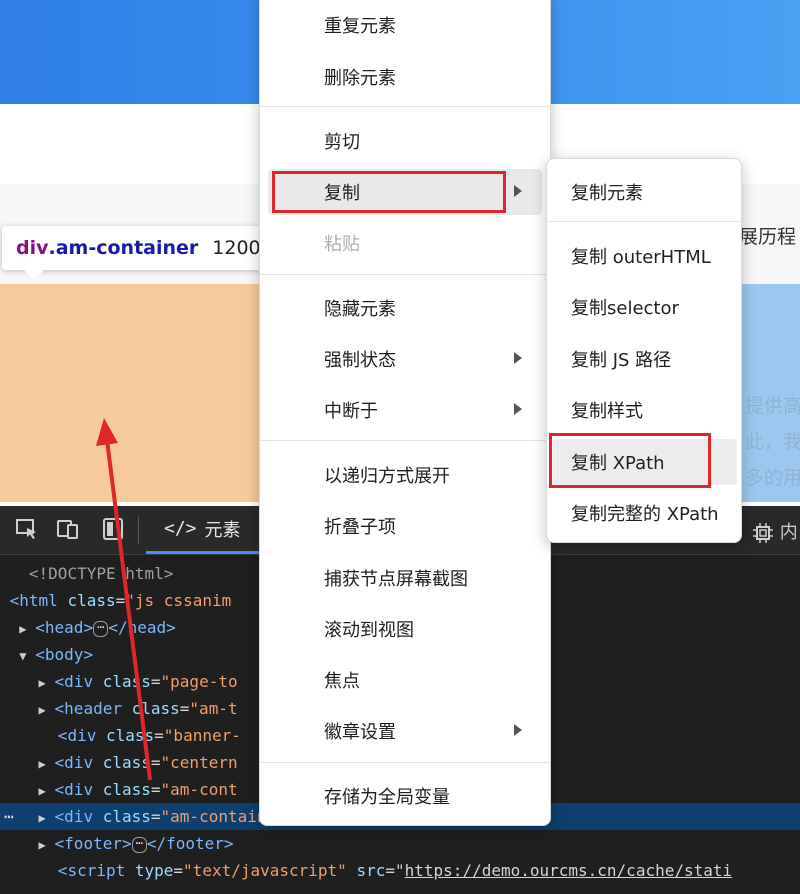  Describe the element at coordinates (138, 530) in the screenshot. I see `toolbar-separator` at that location.